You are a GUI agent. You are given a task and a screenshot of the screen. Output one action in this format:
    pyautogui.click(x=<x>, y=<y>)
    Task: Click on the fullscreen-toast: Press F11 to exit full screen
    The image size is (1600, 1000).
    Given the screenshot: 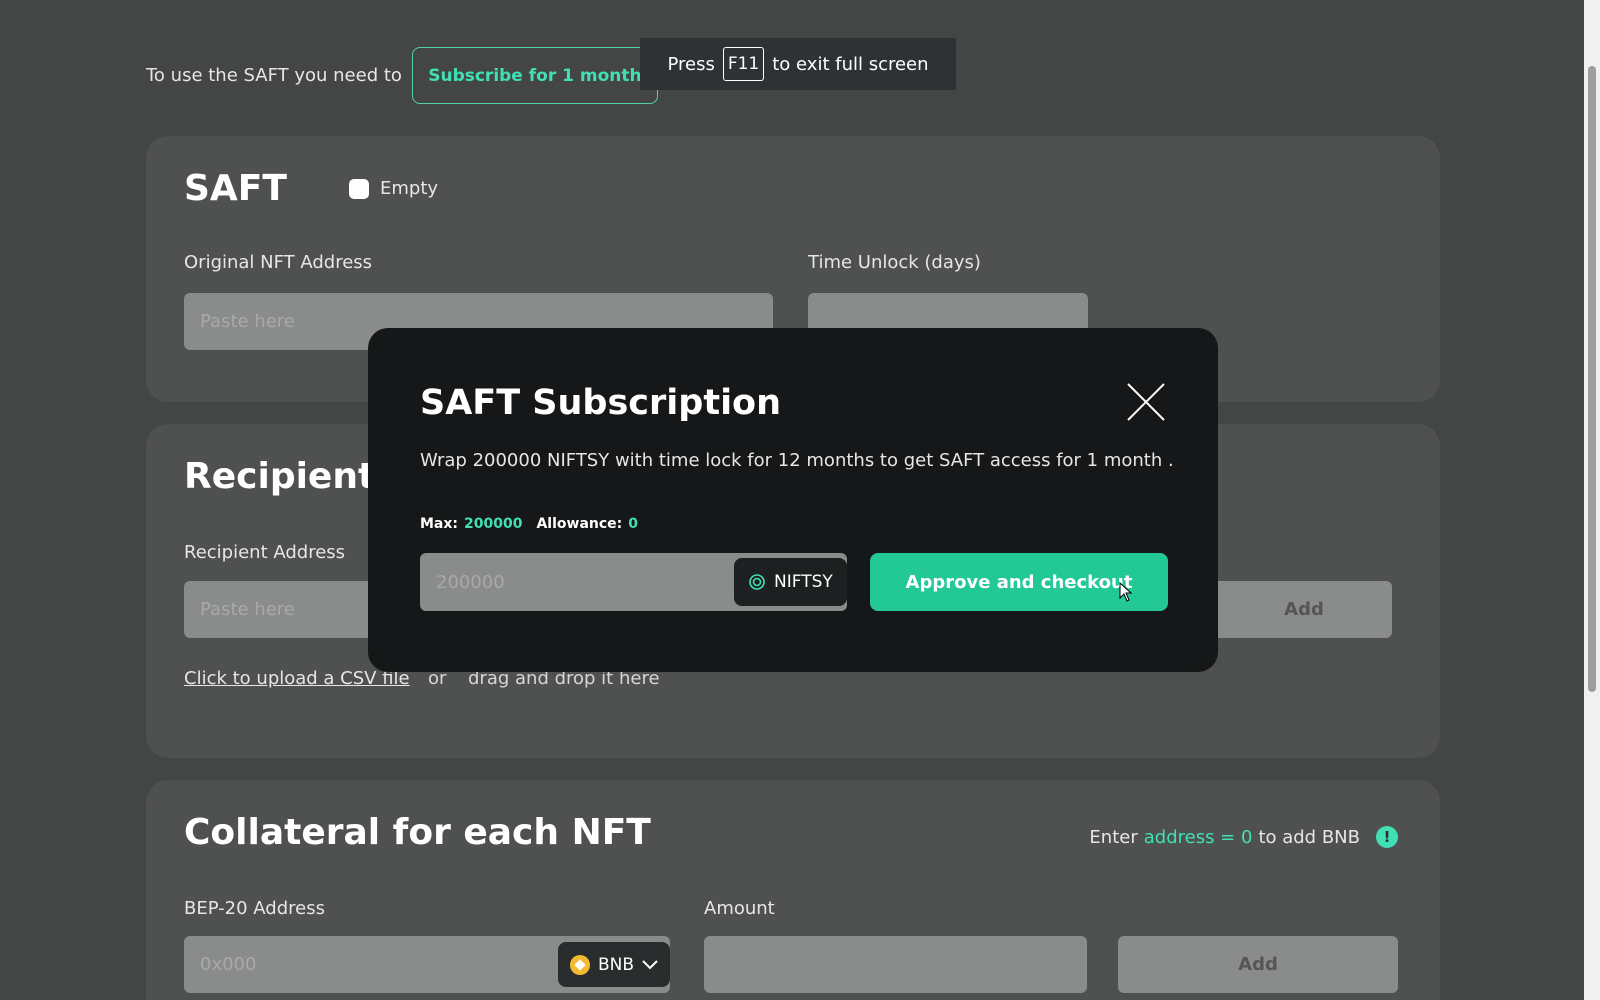 What is the action you would take?
    pyautogui.click(x=798, y=64)
    